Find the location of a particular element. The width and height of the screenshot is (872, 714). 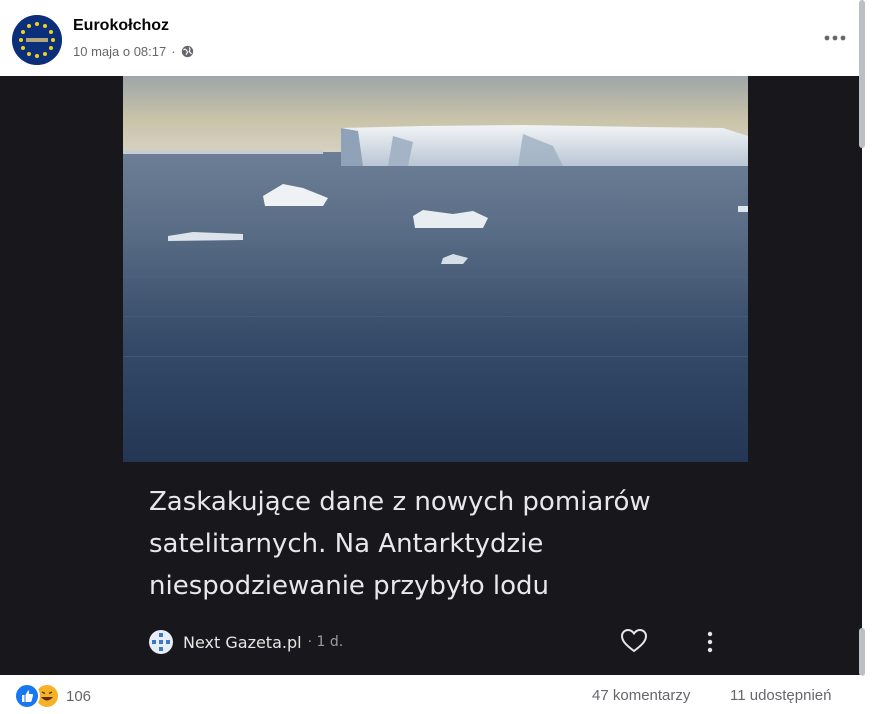

globe-icon is located at coordinates (187, 51).